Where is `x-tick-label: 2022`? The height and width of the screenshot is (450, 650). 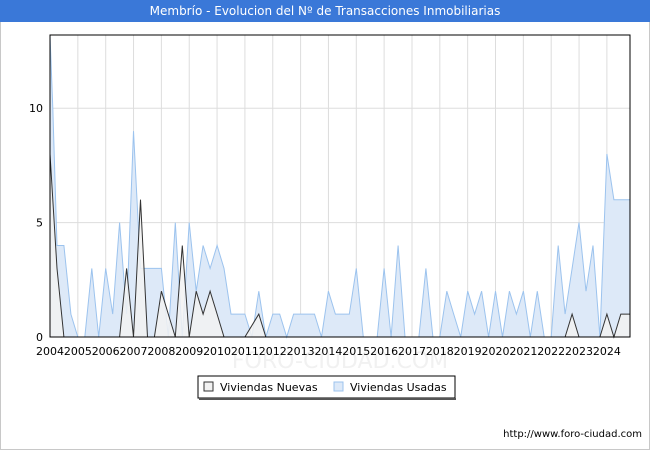 x-tick-label: 2022 is located at coordinates (551, 351).